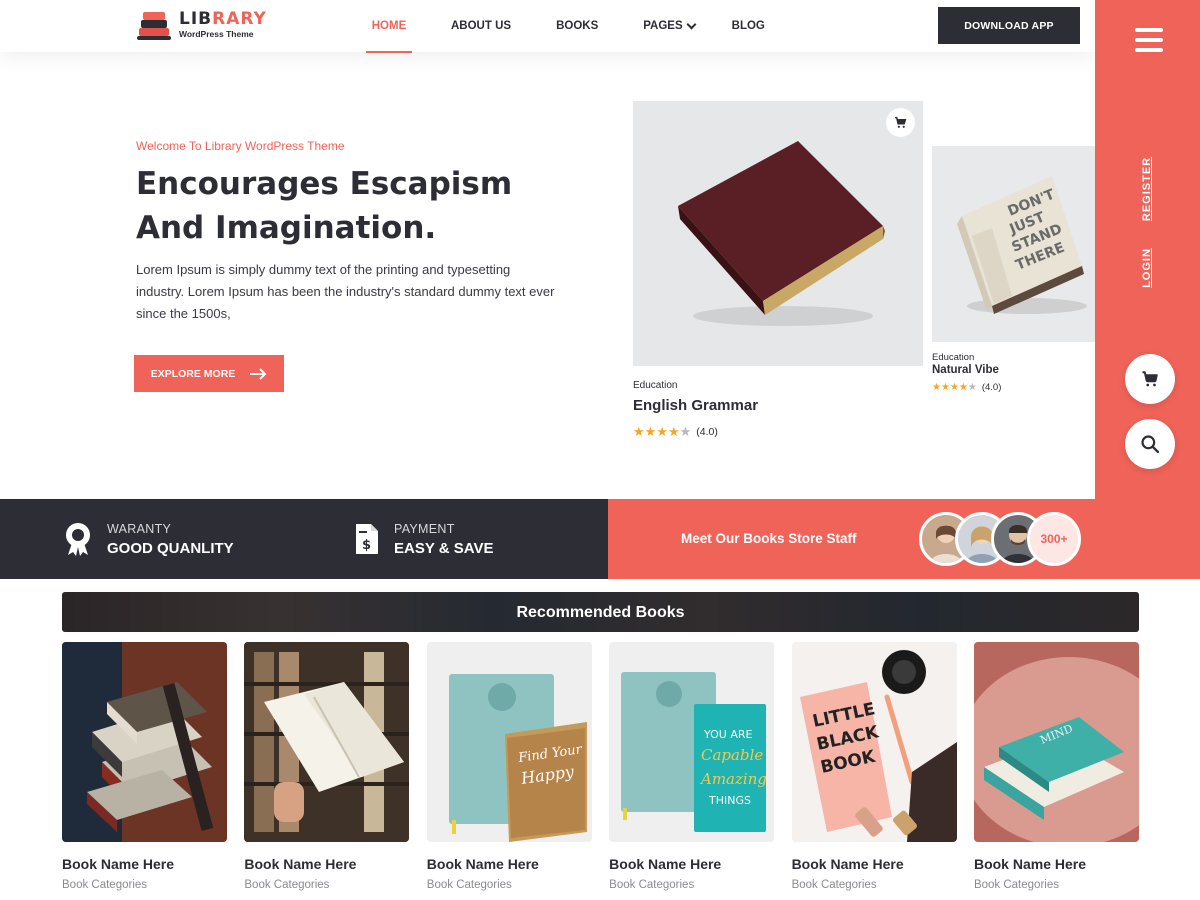  I want to click on nav-about-us: ABOUT US, so click(481, 26).